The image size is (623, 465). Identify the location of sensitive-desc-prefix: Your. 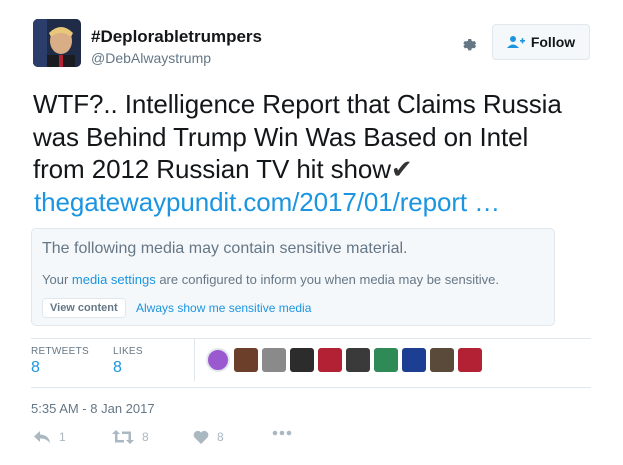
(57, 279).